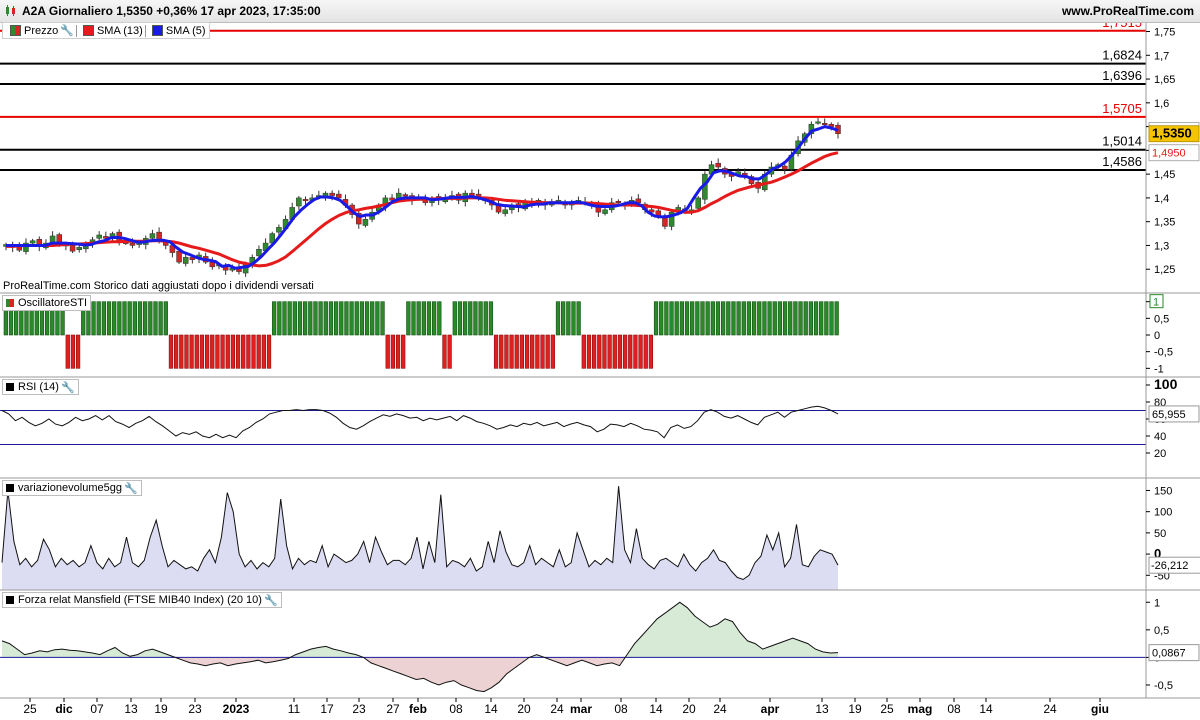 The height and width of the screenshot is (720, 1200). Describe the element at coordinates (195, 709) in the screenshot. I see `x-tick-label: 23` at that location.